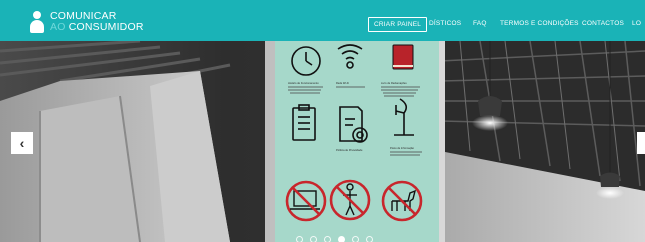 This screenshot has width=645, height=242. I want to click on nav-contactos: CONTACTOS, so click(603, 24).